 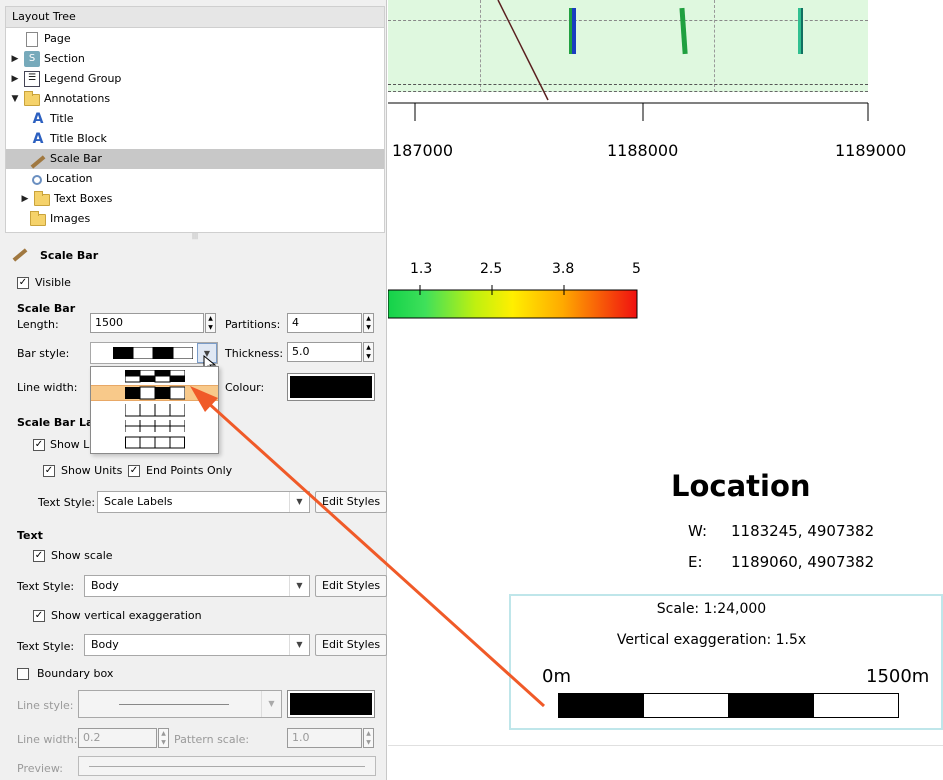 I want to click on panel-splitter: |||, so click(x=195, y=236).